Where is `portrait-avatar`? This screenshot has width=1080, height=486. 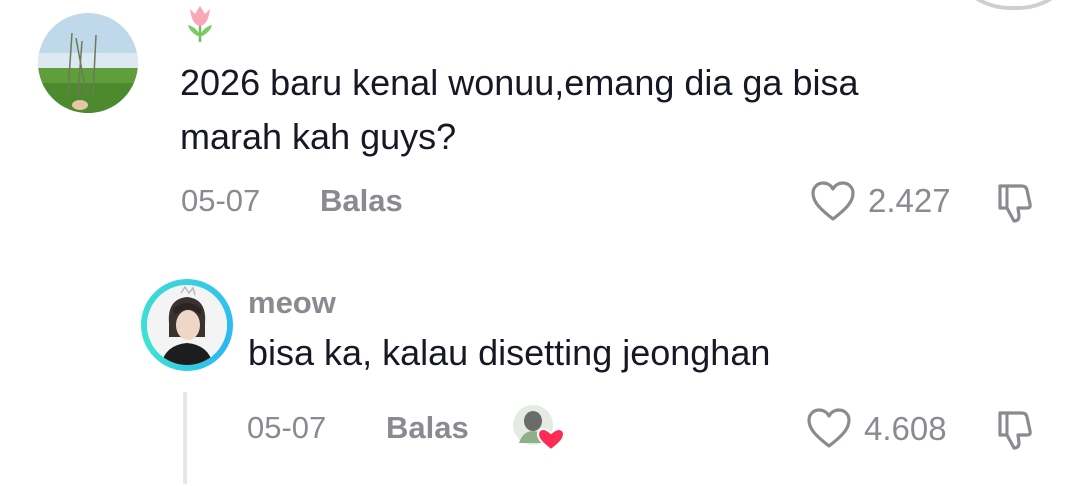
portrait-avatar is located at coordinates (187, 325).